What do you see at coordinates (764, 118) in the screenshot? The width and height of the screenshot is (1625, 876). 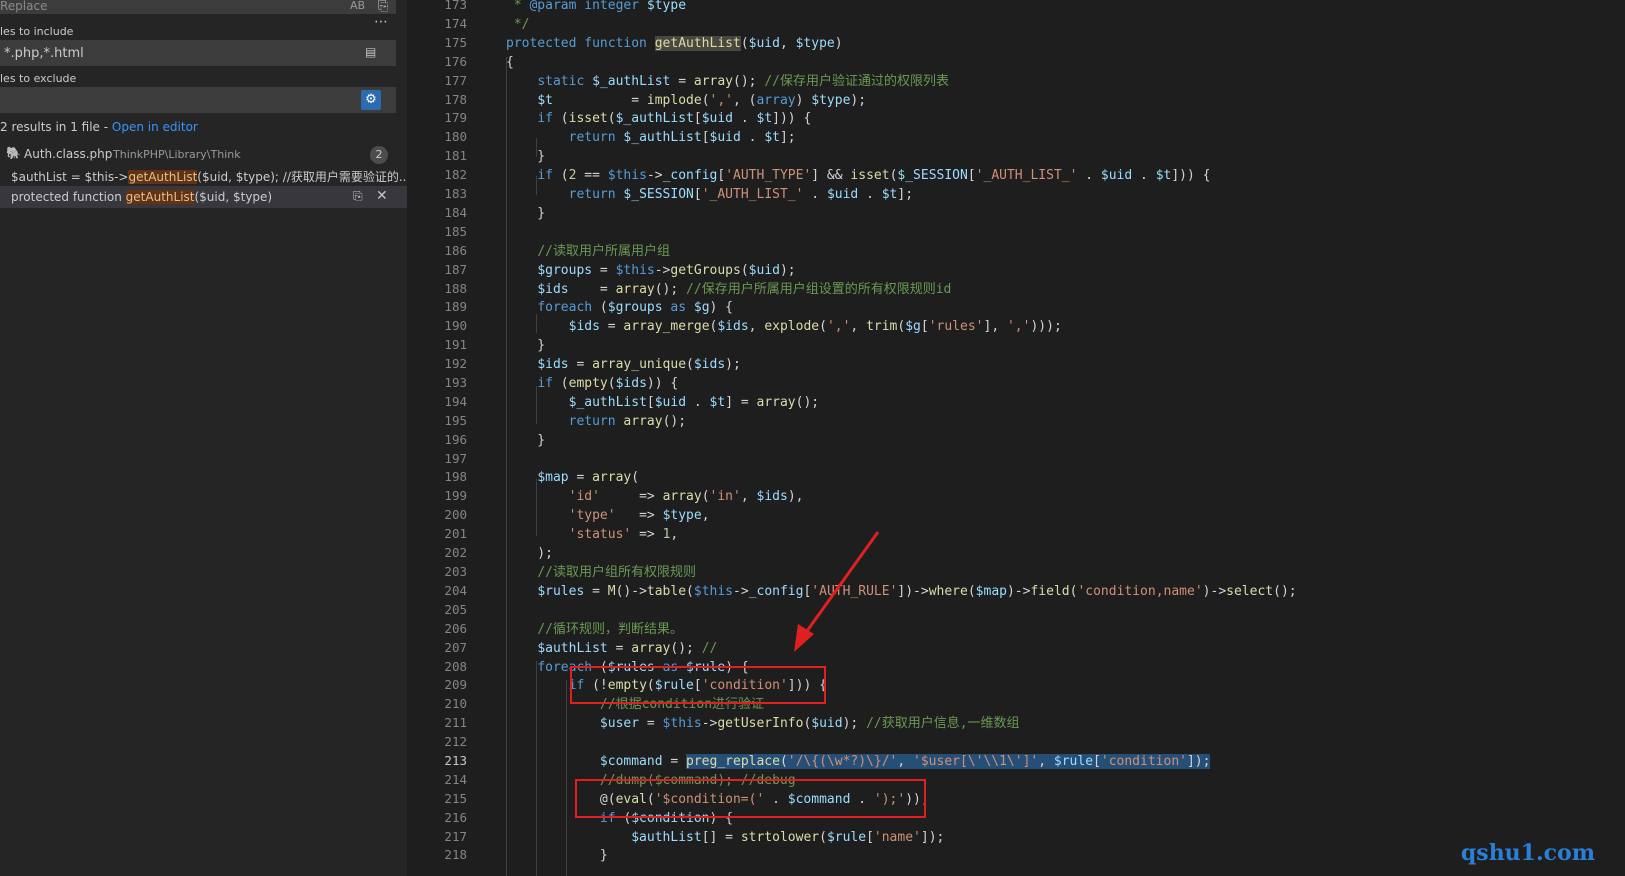 I see `code-token: $t` at bounding box center [764, 118].